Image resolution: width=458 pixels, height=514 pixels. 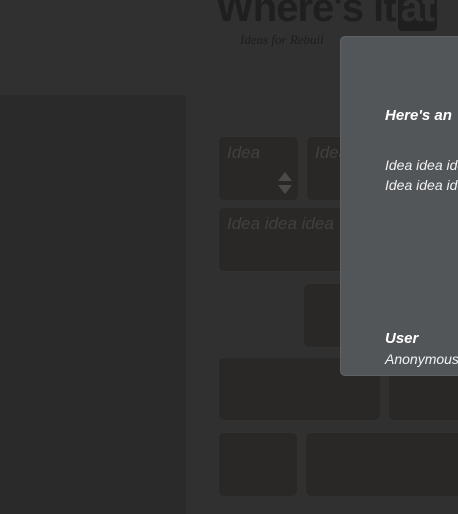 I want to click on popup-user-label: User, so click(x=402, y=338).